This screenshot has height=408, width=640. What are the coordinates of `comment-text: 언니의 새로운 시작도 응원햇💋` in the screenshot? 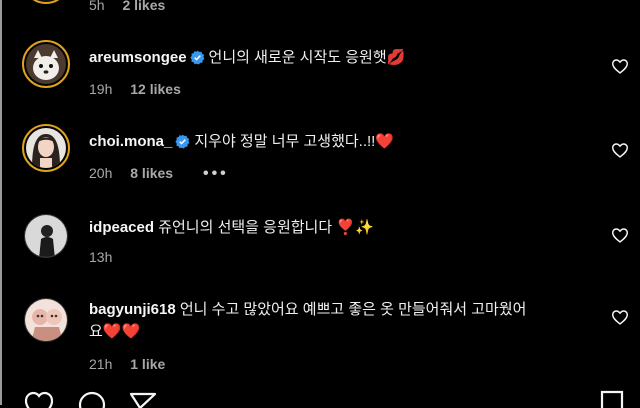 It's located at (307, 57).